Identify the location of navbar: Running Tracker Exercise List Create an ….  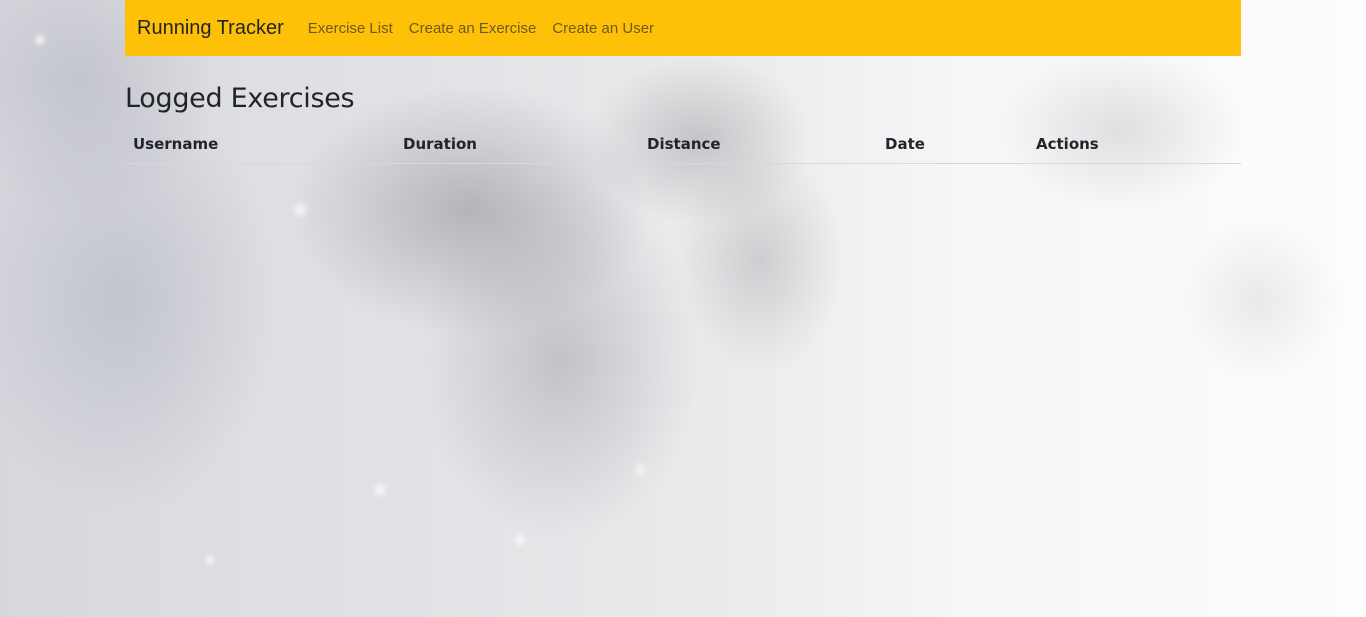
(683, 28).